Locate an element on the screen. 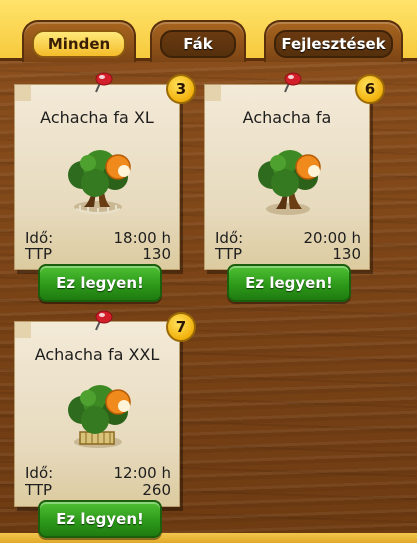 The height and width of the screenshot is (543, 417). time-row: Idő: 18:00 h is located at coordinates (98, 238).